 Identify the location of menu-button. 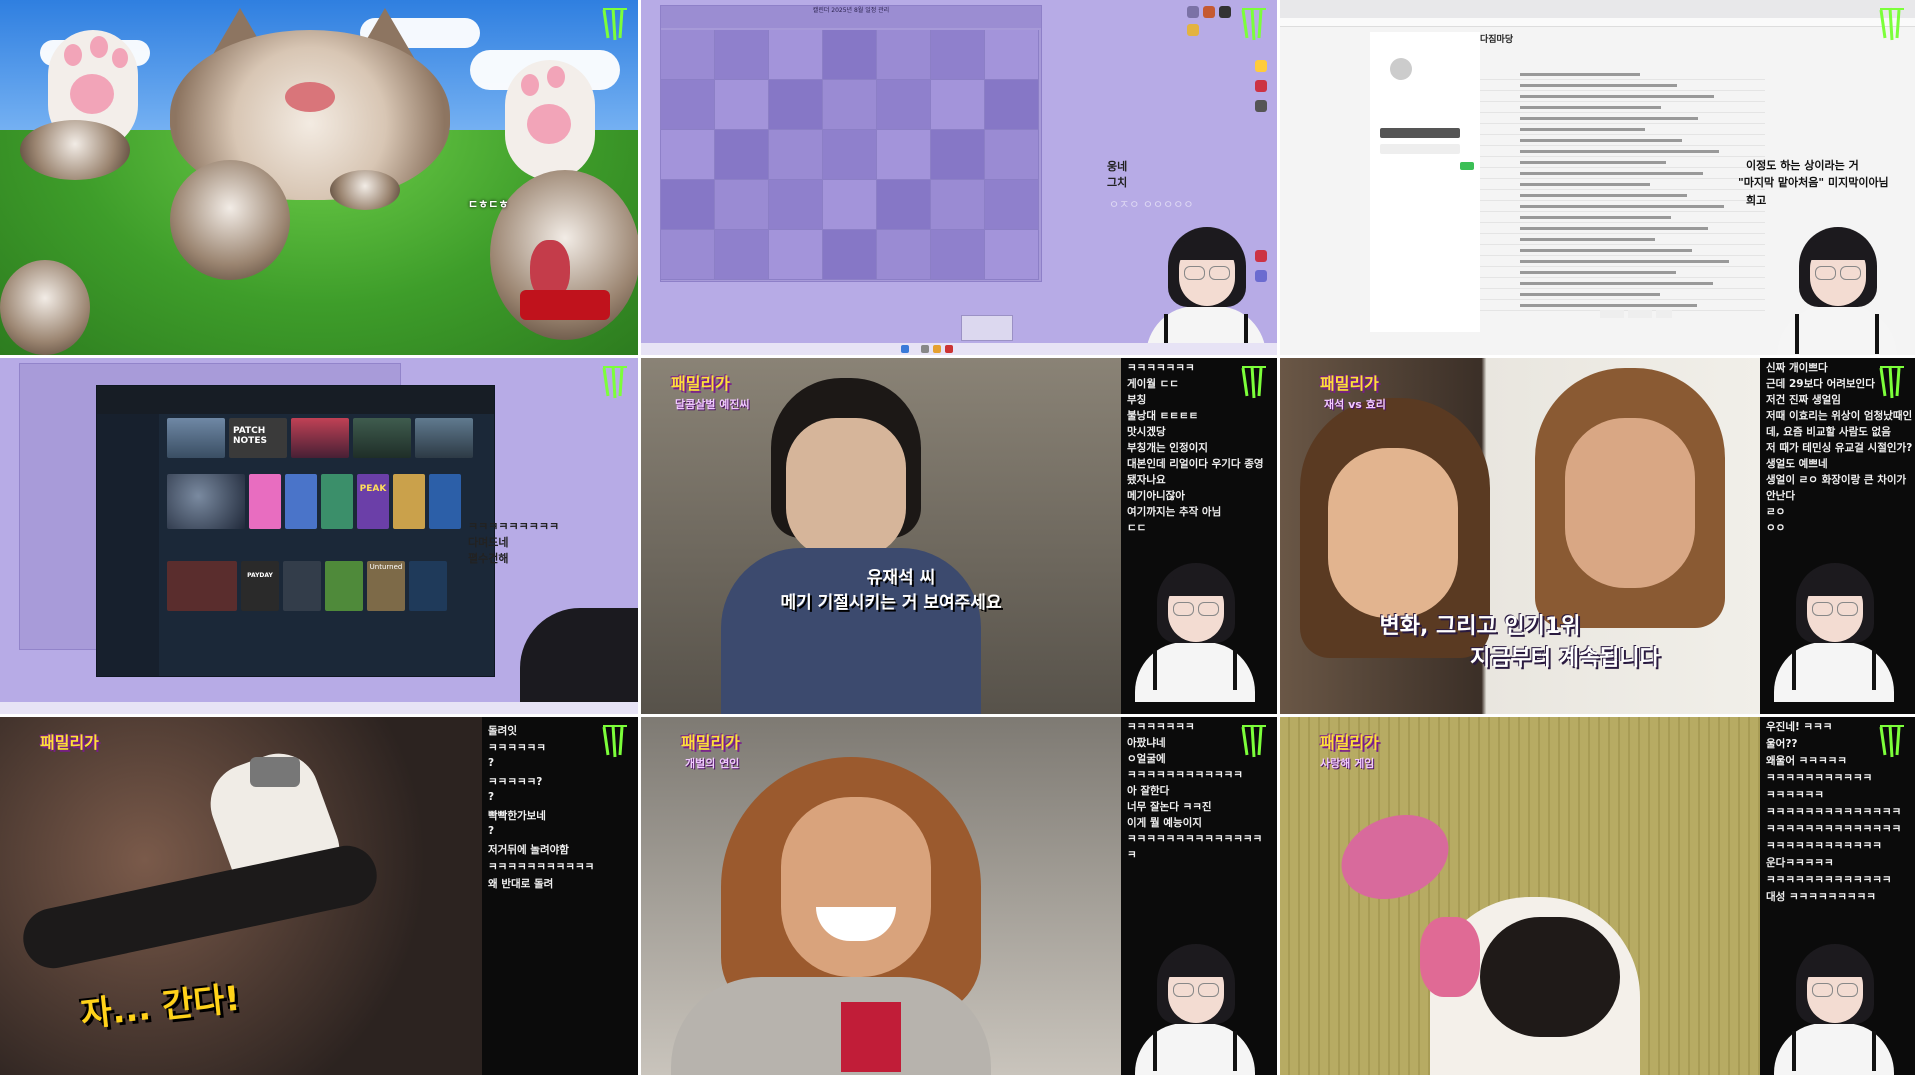
(1420, 149).